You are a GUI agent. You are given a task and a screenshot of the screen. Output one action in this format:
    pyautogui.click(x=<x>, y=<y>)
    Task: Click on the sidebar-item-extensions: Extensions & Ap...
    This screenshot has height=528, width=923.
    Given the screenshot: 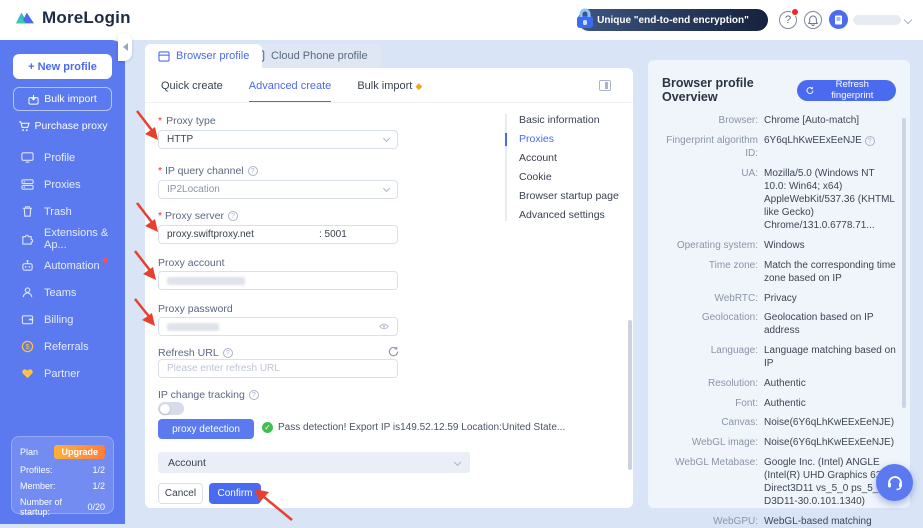 What is the action you would take?
    pyautogui.click(x=62, y=238)
    